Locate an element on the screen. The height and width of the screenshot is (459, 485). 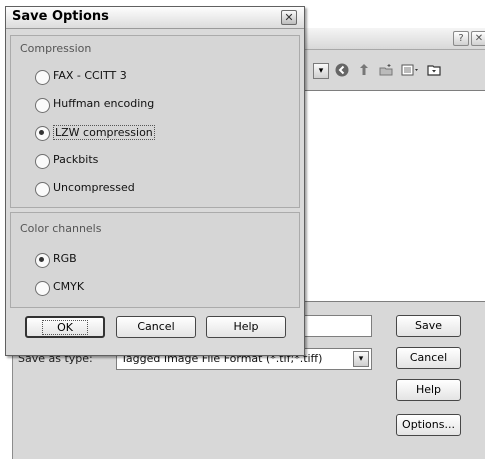
radio-lzw-compression: LZW compression is located at coordinates (135, 133).